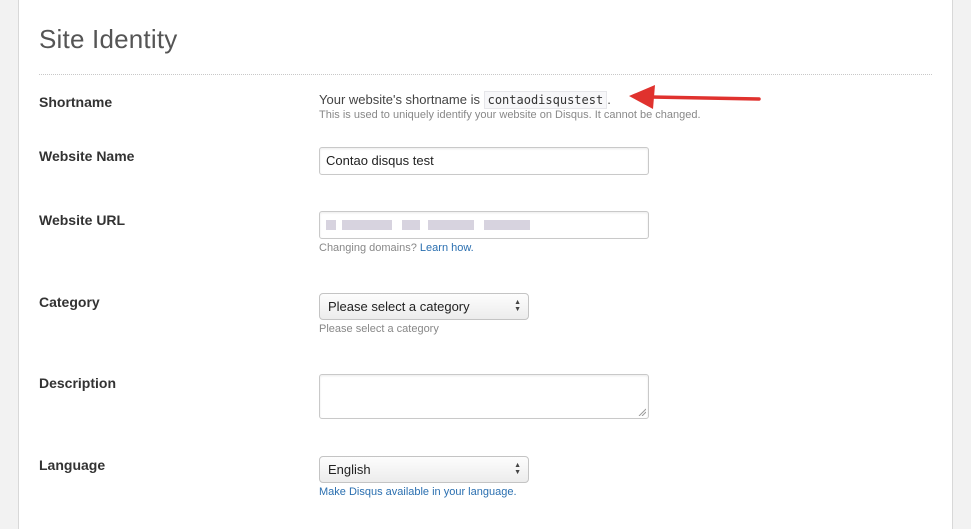  I want to click on website-url-label: Website URL, so click(82, 220).